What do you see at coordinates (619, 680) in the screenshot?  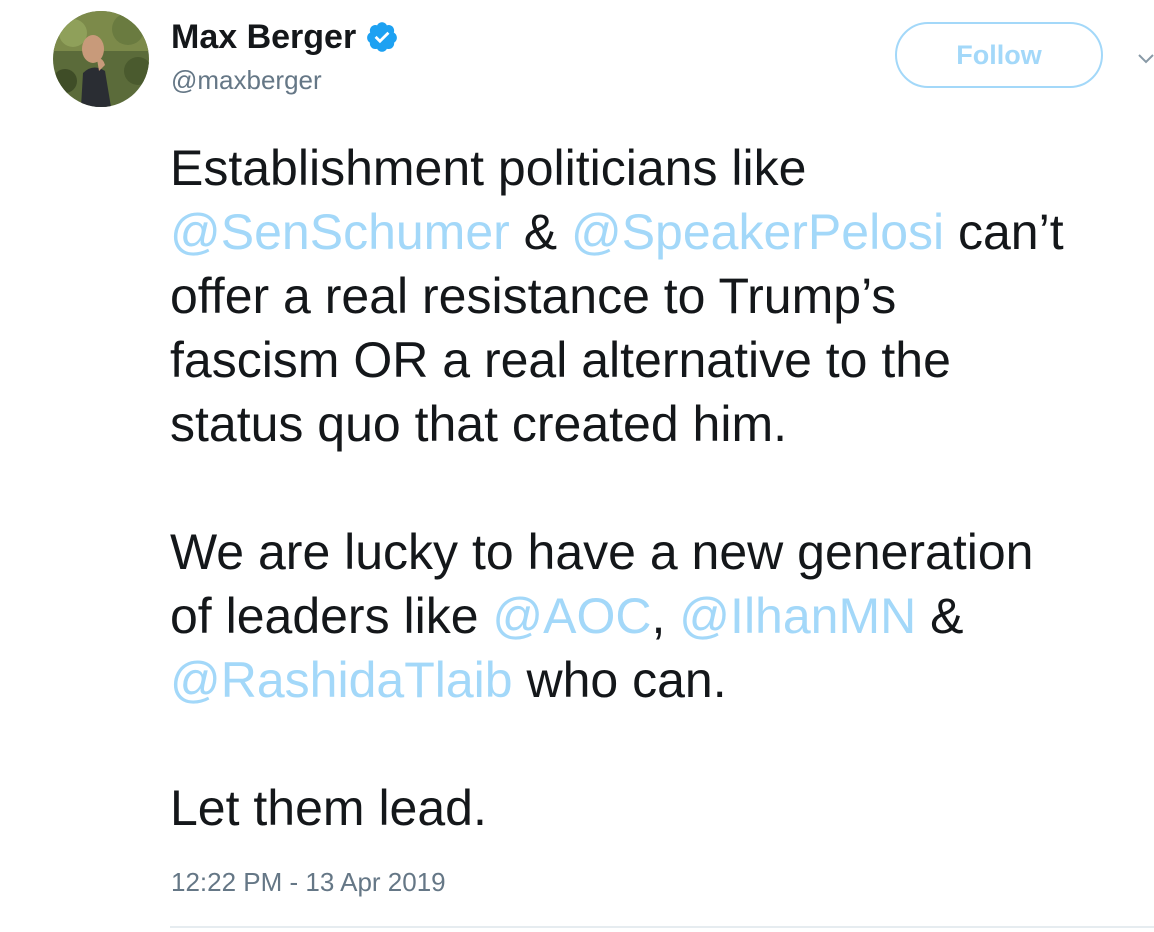 I see `tweet-text-segment: who can.` at bounding box center [619, 680].